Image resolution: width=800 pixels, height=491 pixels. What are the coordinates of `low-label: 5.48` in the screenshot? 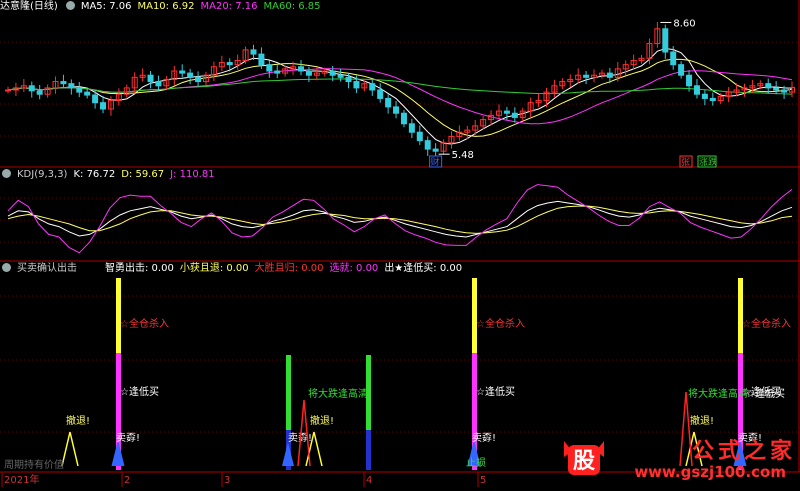 It's located at (463, 155).